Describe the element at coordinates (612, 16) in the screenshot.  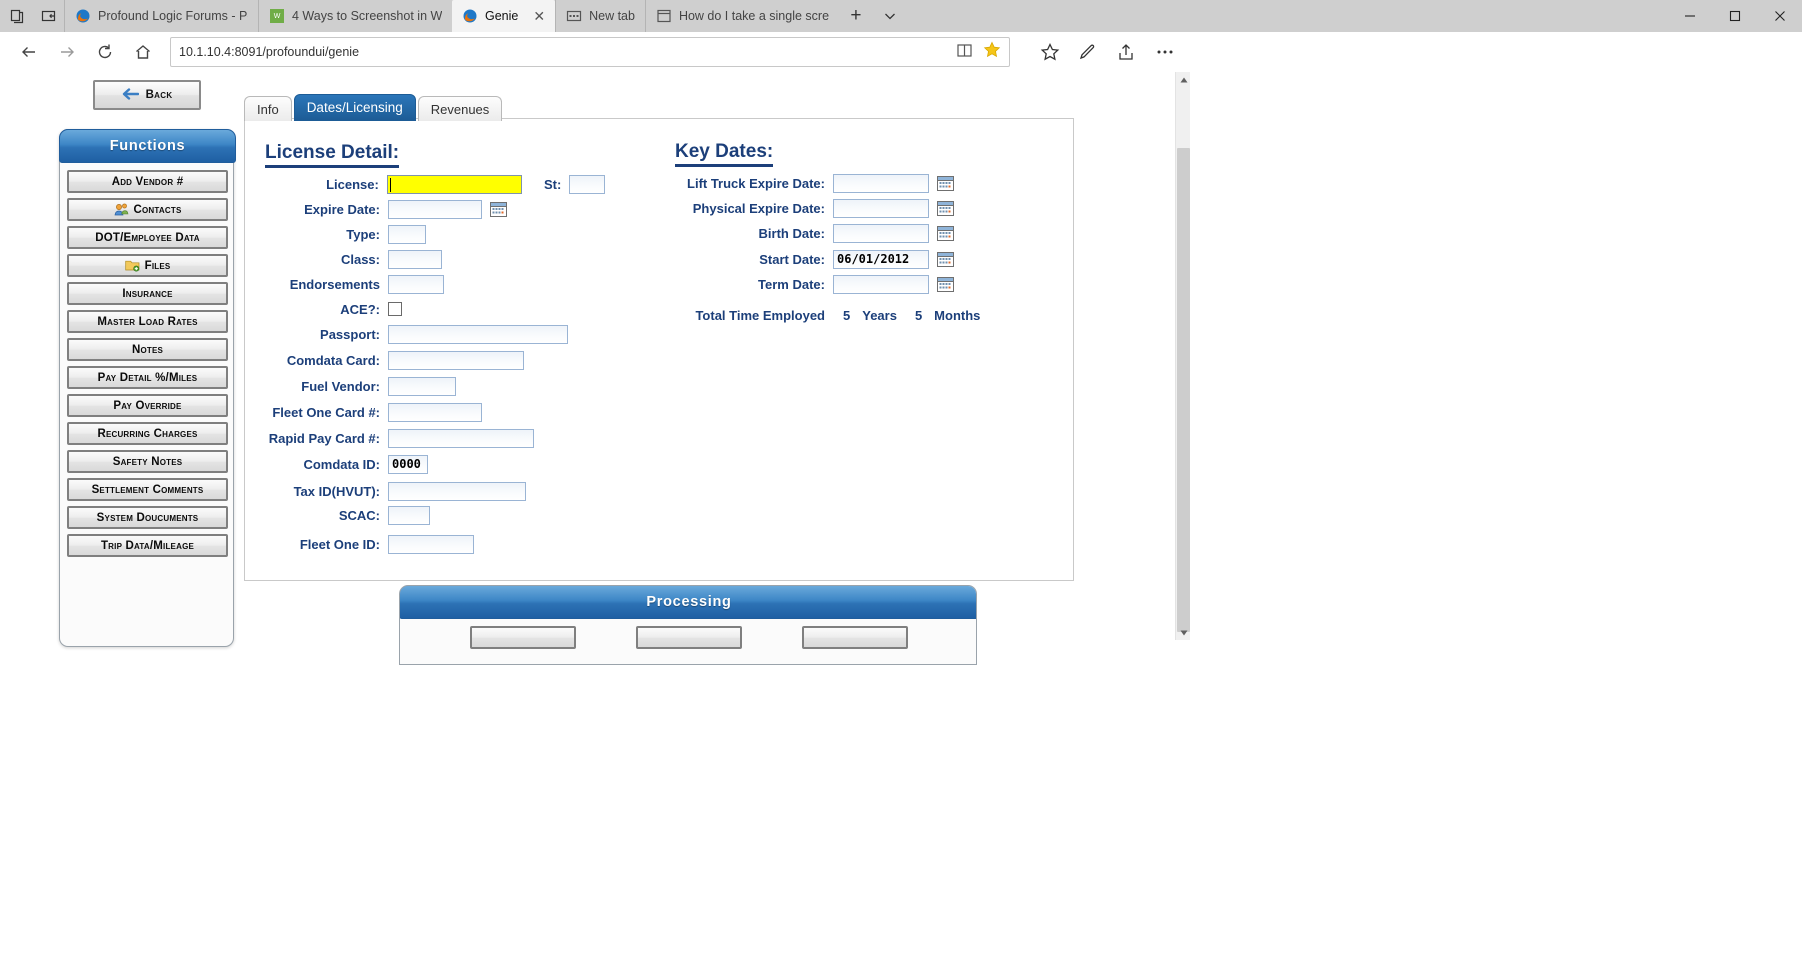
I see `browser-tab-3-label: New tab` at that location.